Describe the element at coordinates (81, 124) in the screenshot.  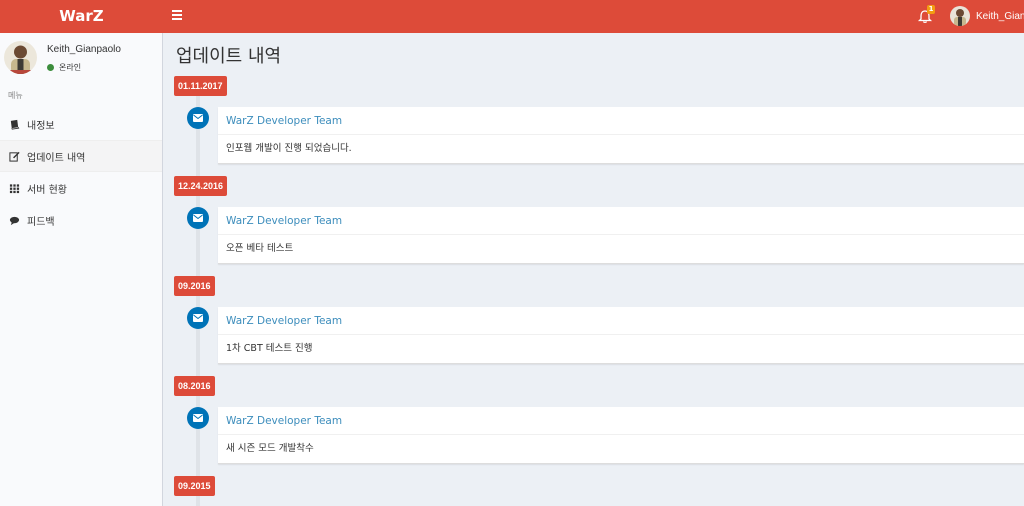
I see `sidebar-item-profile: 내정보` at that location.